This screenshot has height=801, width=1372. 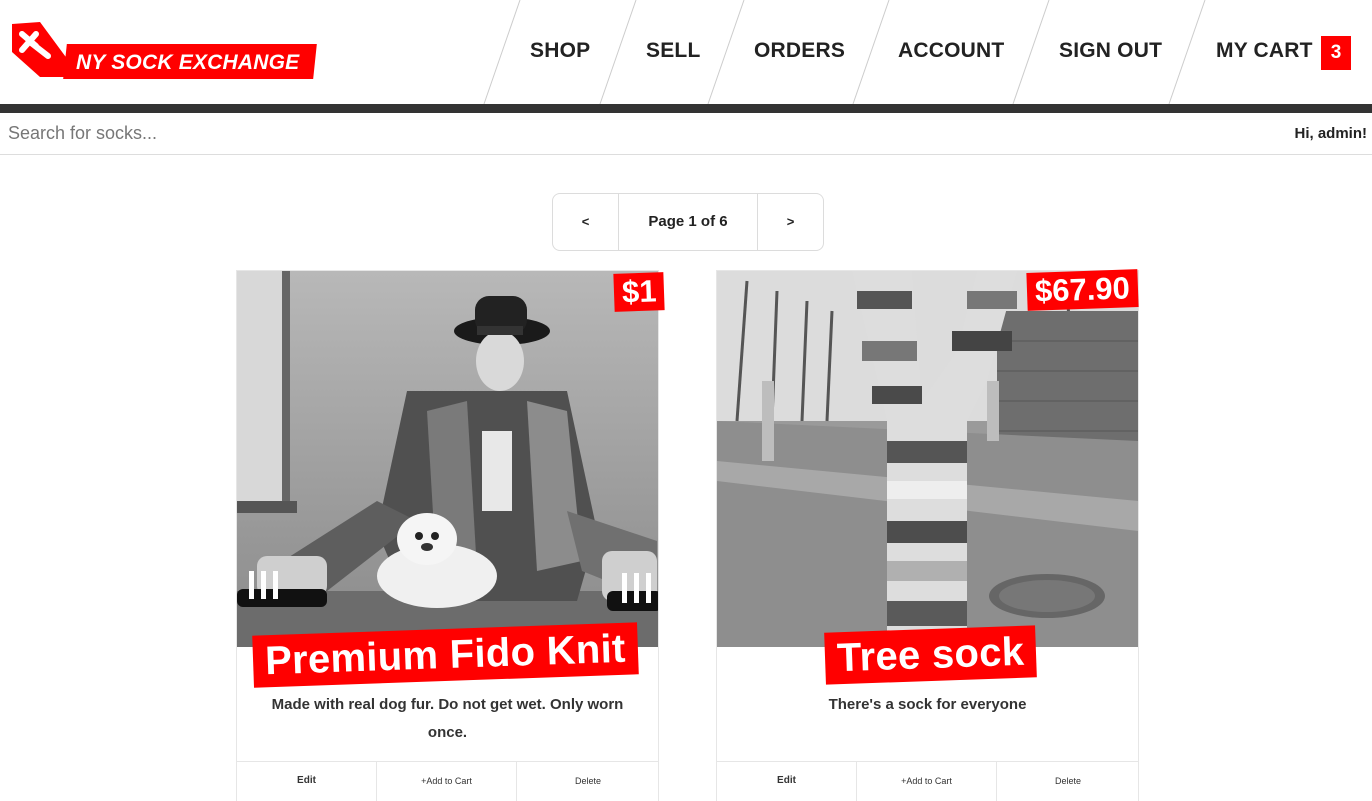 I want to click on nav-sell: SELL, so click(x=673, y=51).